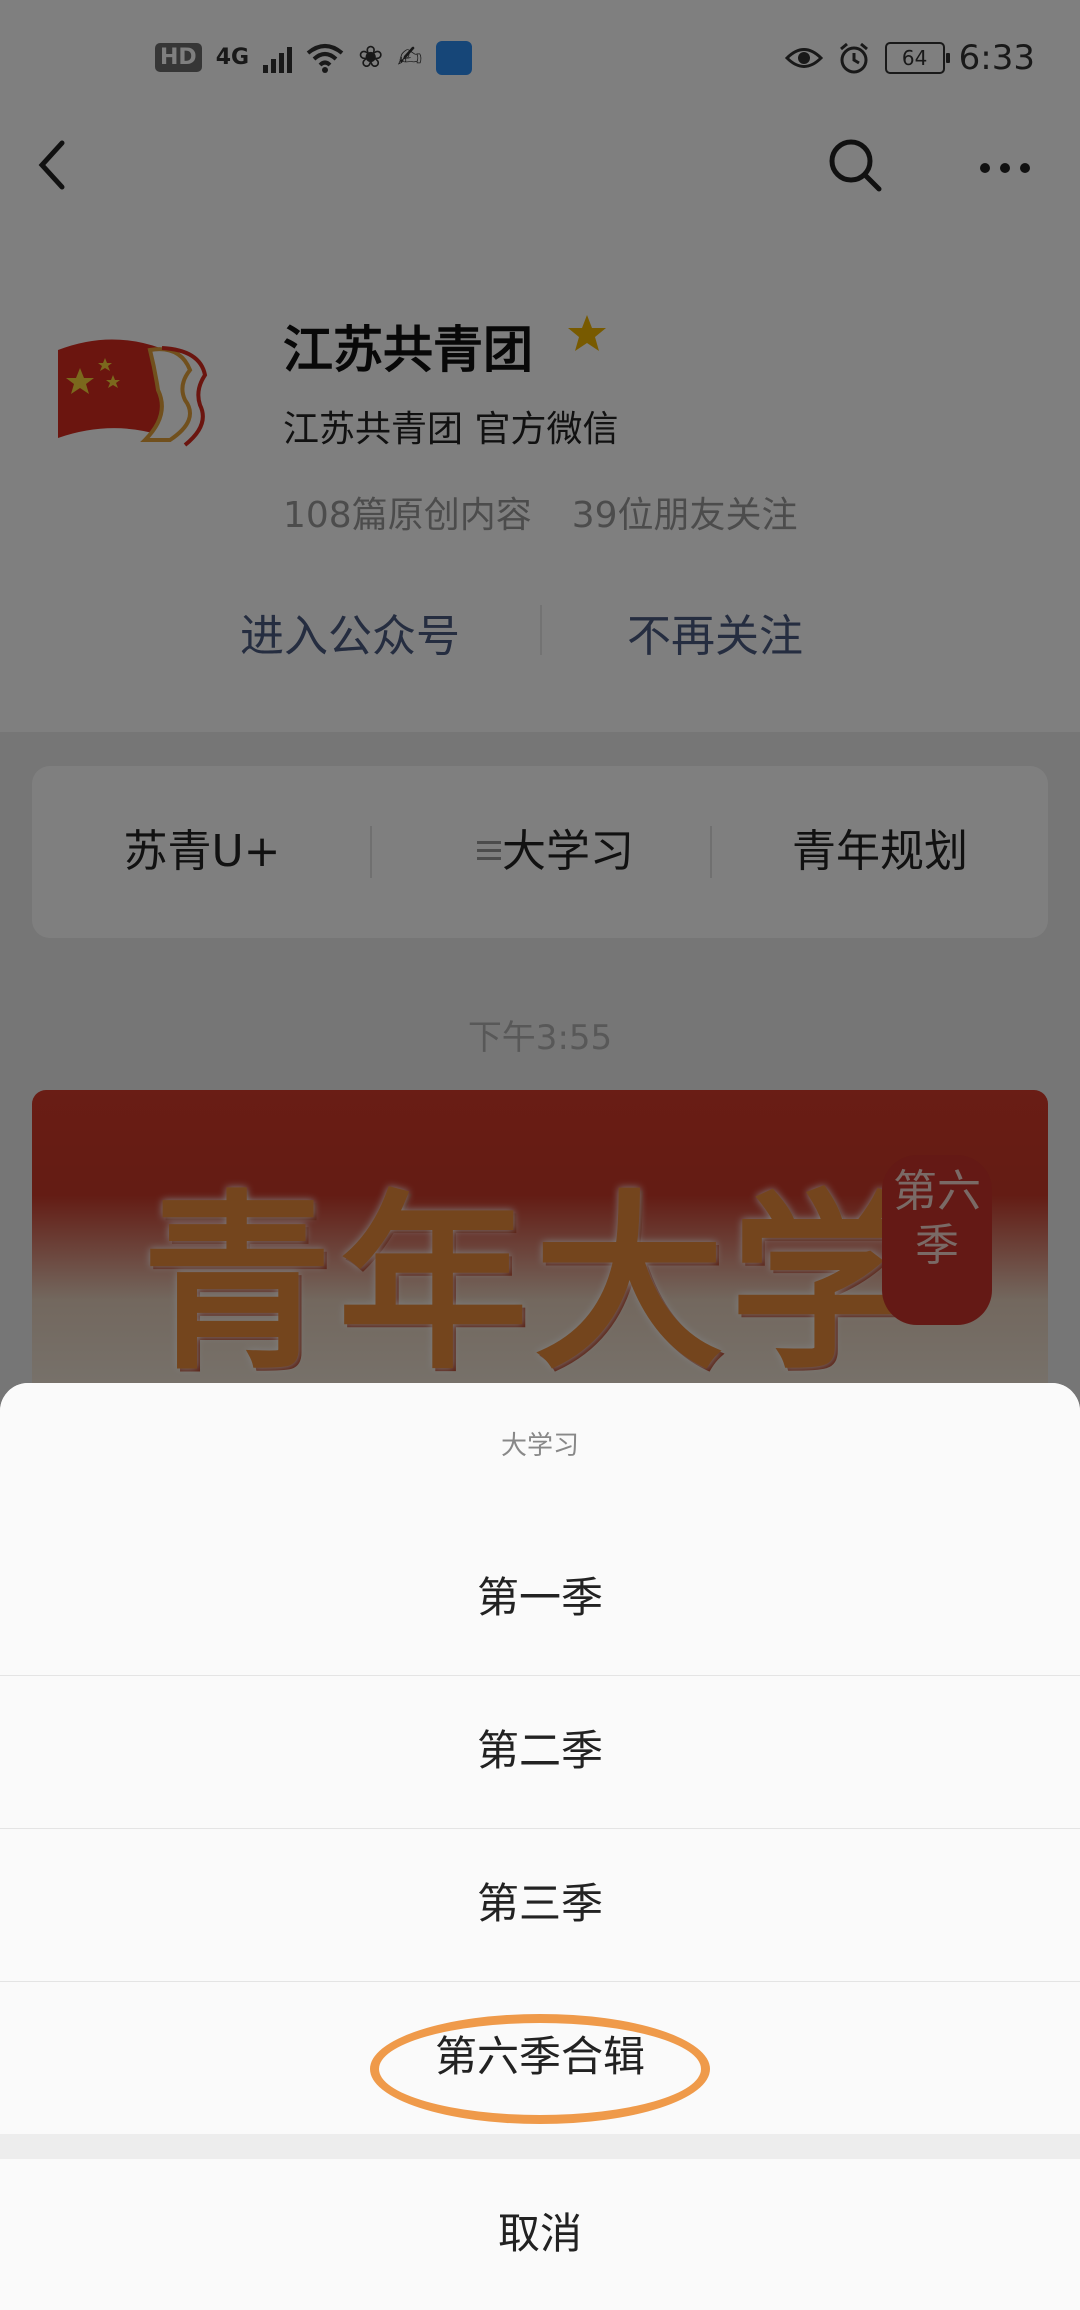 The height and width of the screenshot is (2310, 1080). Describe the element at coordinates (540, 2234) in the screenshot. I see `cancel-button: 取消` at that location.